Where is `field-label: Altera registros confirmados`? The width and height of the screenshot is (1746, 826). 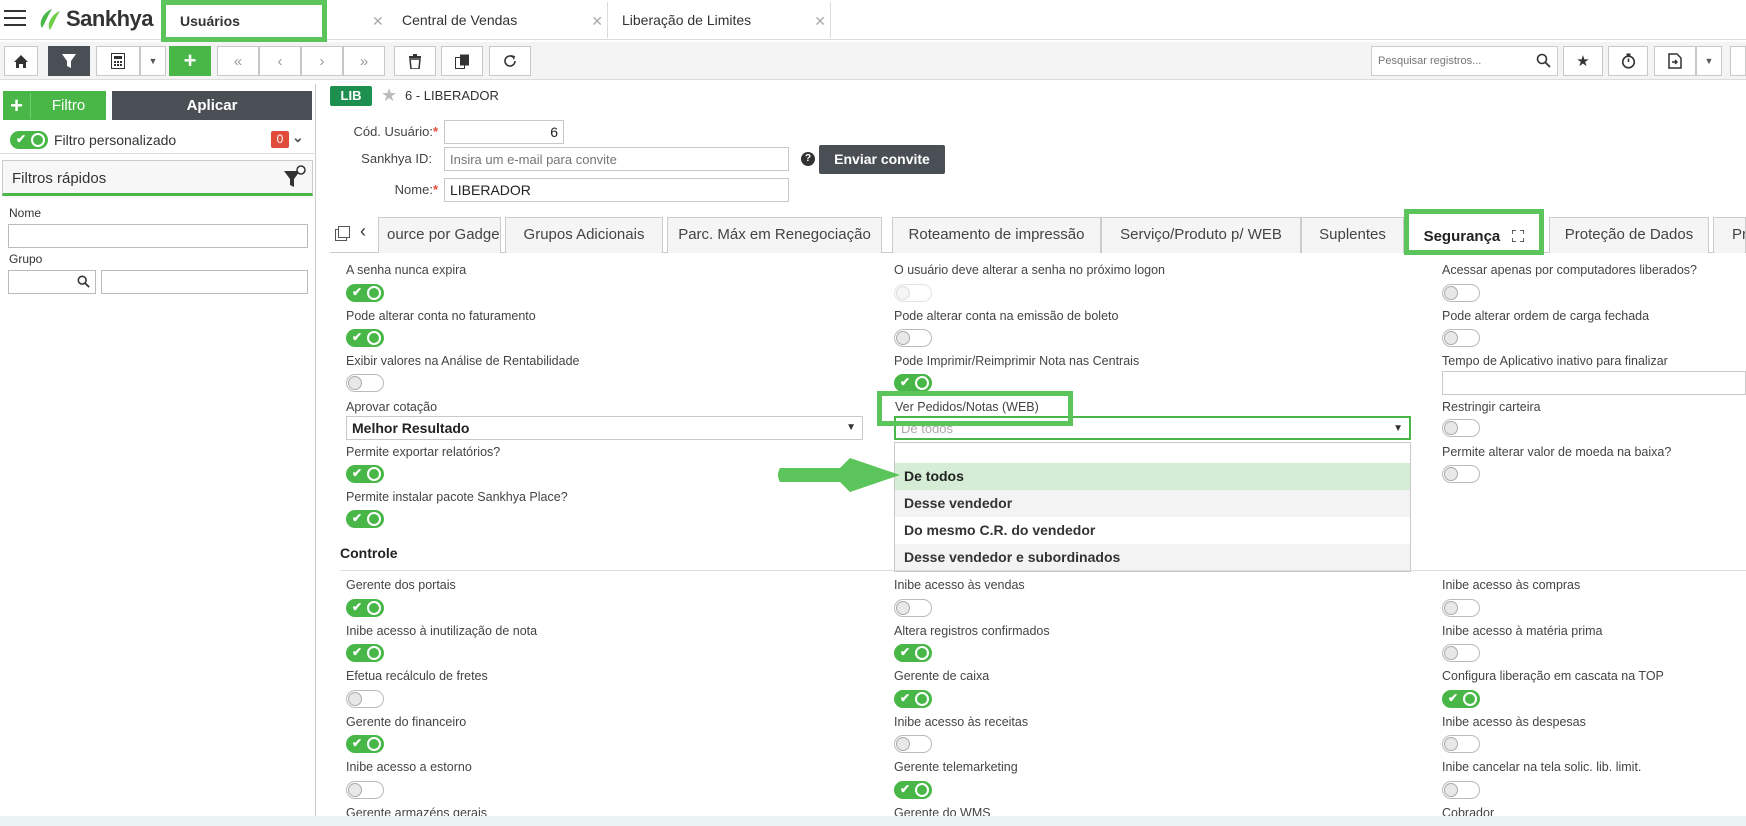
field-label: Altera registros confirmados is located at coordinates (972, 631).